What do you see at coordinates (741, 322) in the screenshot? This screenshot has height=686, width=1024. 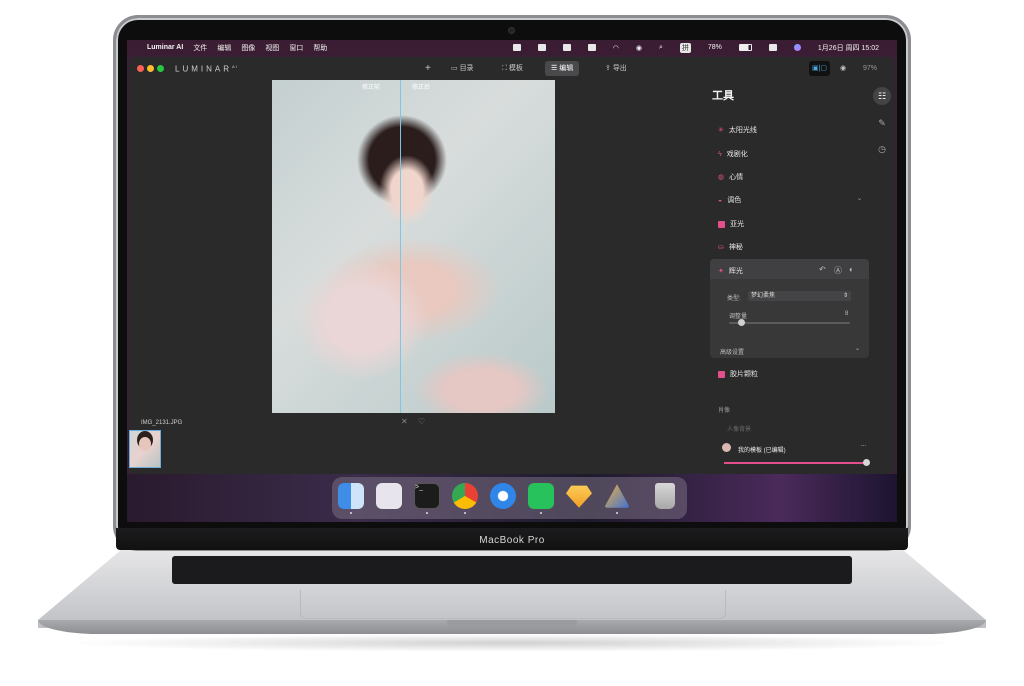 I see `amount-slider-handle` at bounding box center [741, 322].